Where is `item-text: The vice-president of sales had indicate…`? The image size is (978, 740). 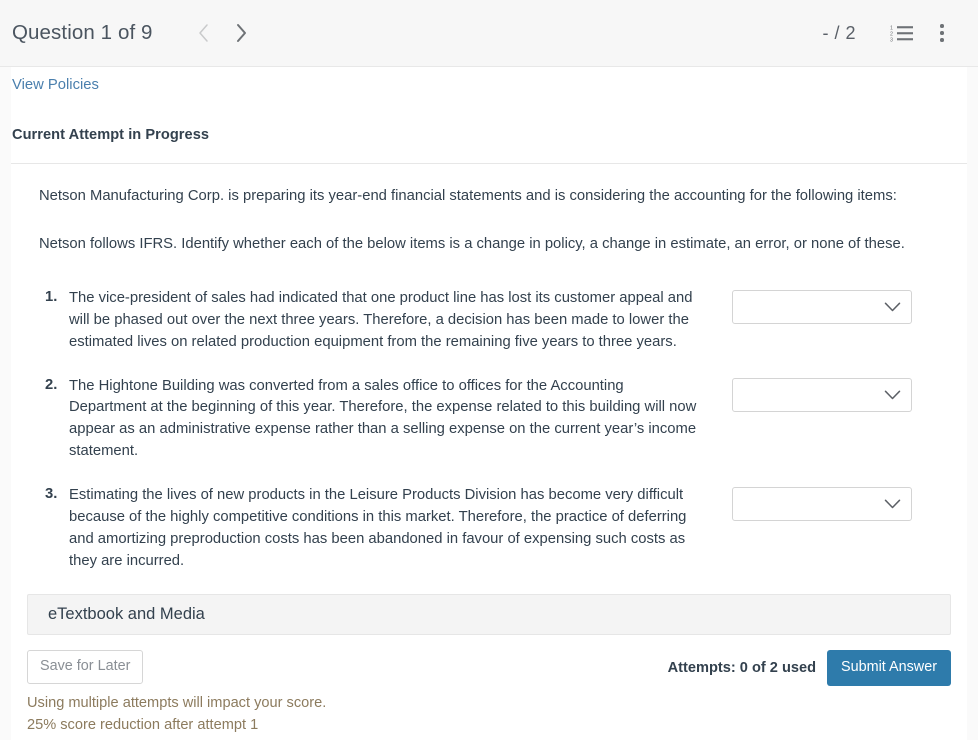
item-text: The vice-president of sales had indicate… is located at coordinates (381, 319).